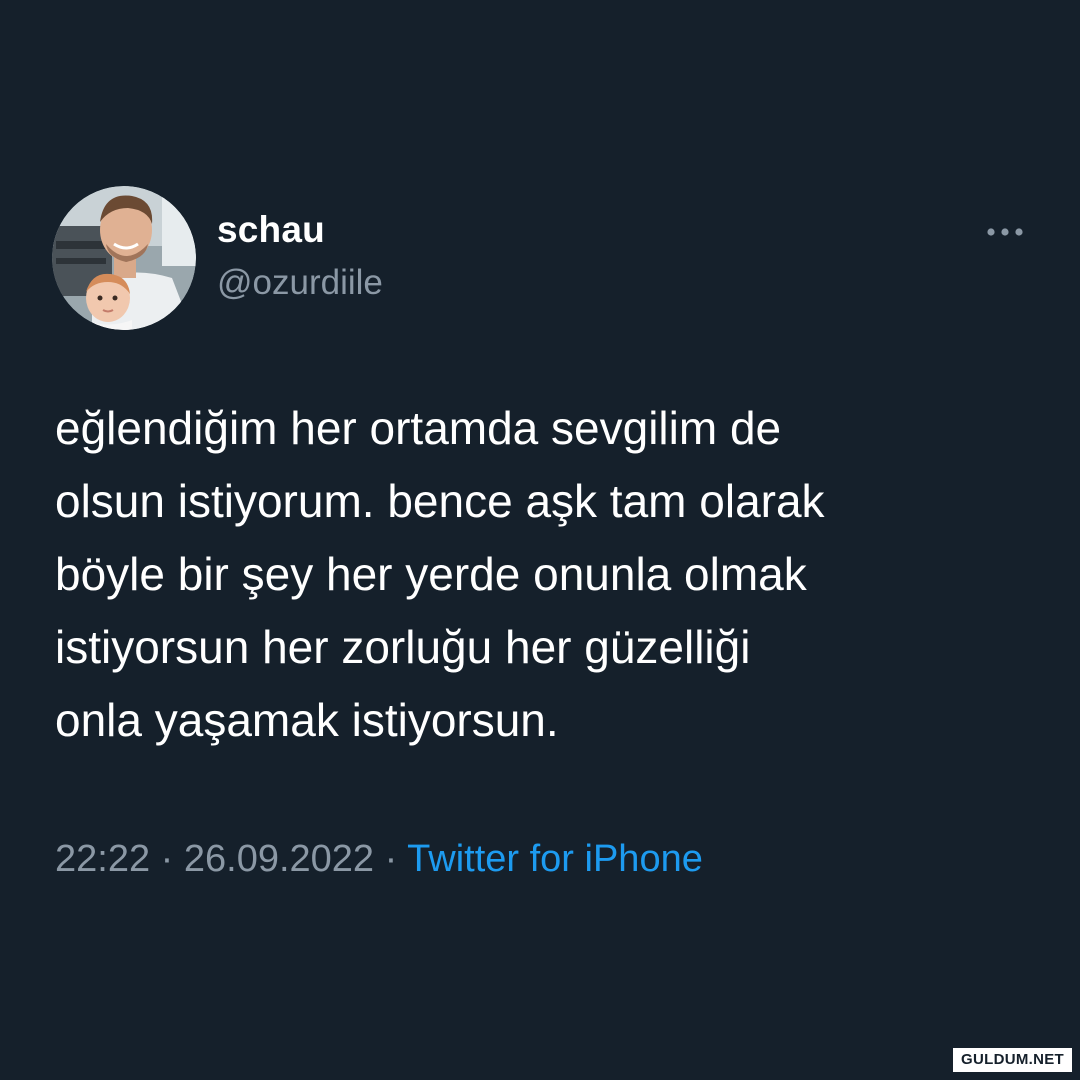 The image size is (1080, 1080). I want to click on more-horizontal-icon, so click(1005, 232).